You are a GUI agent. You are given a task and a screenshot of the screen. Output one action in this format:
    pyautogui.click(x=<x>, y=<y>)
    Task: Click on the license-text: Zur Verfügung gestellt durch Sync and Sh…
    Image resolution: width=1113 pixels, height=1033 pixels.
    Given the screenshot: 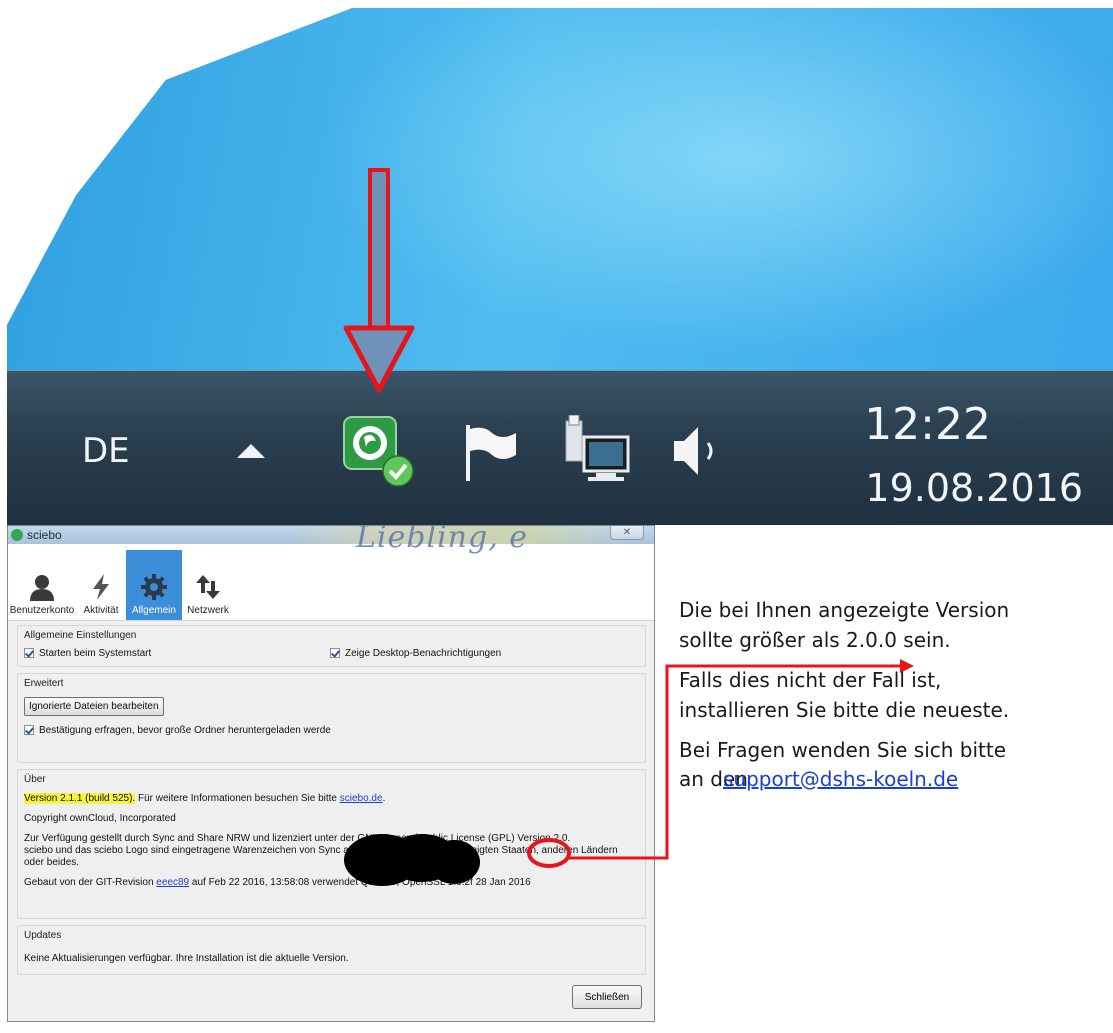 What is the action you would take?
    pyautogui.click(x=331, y=851)
    